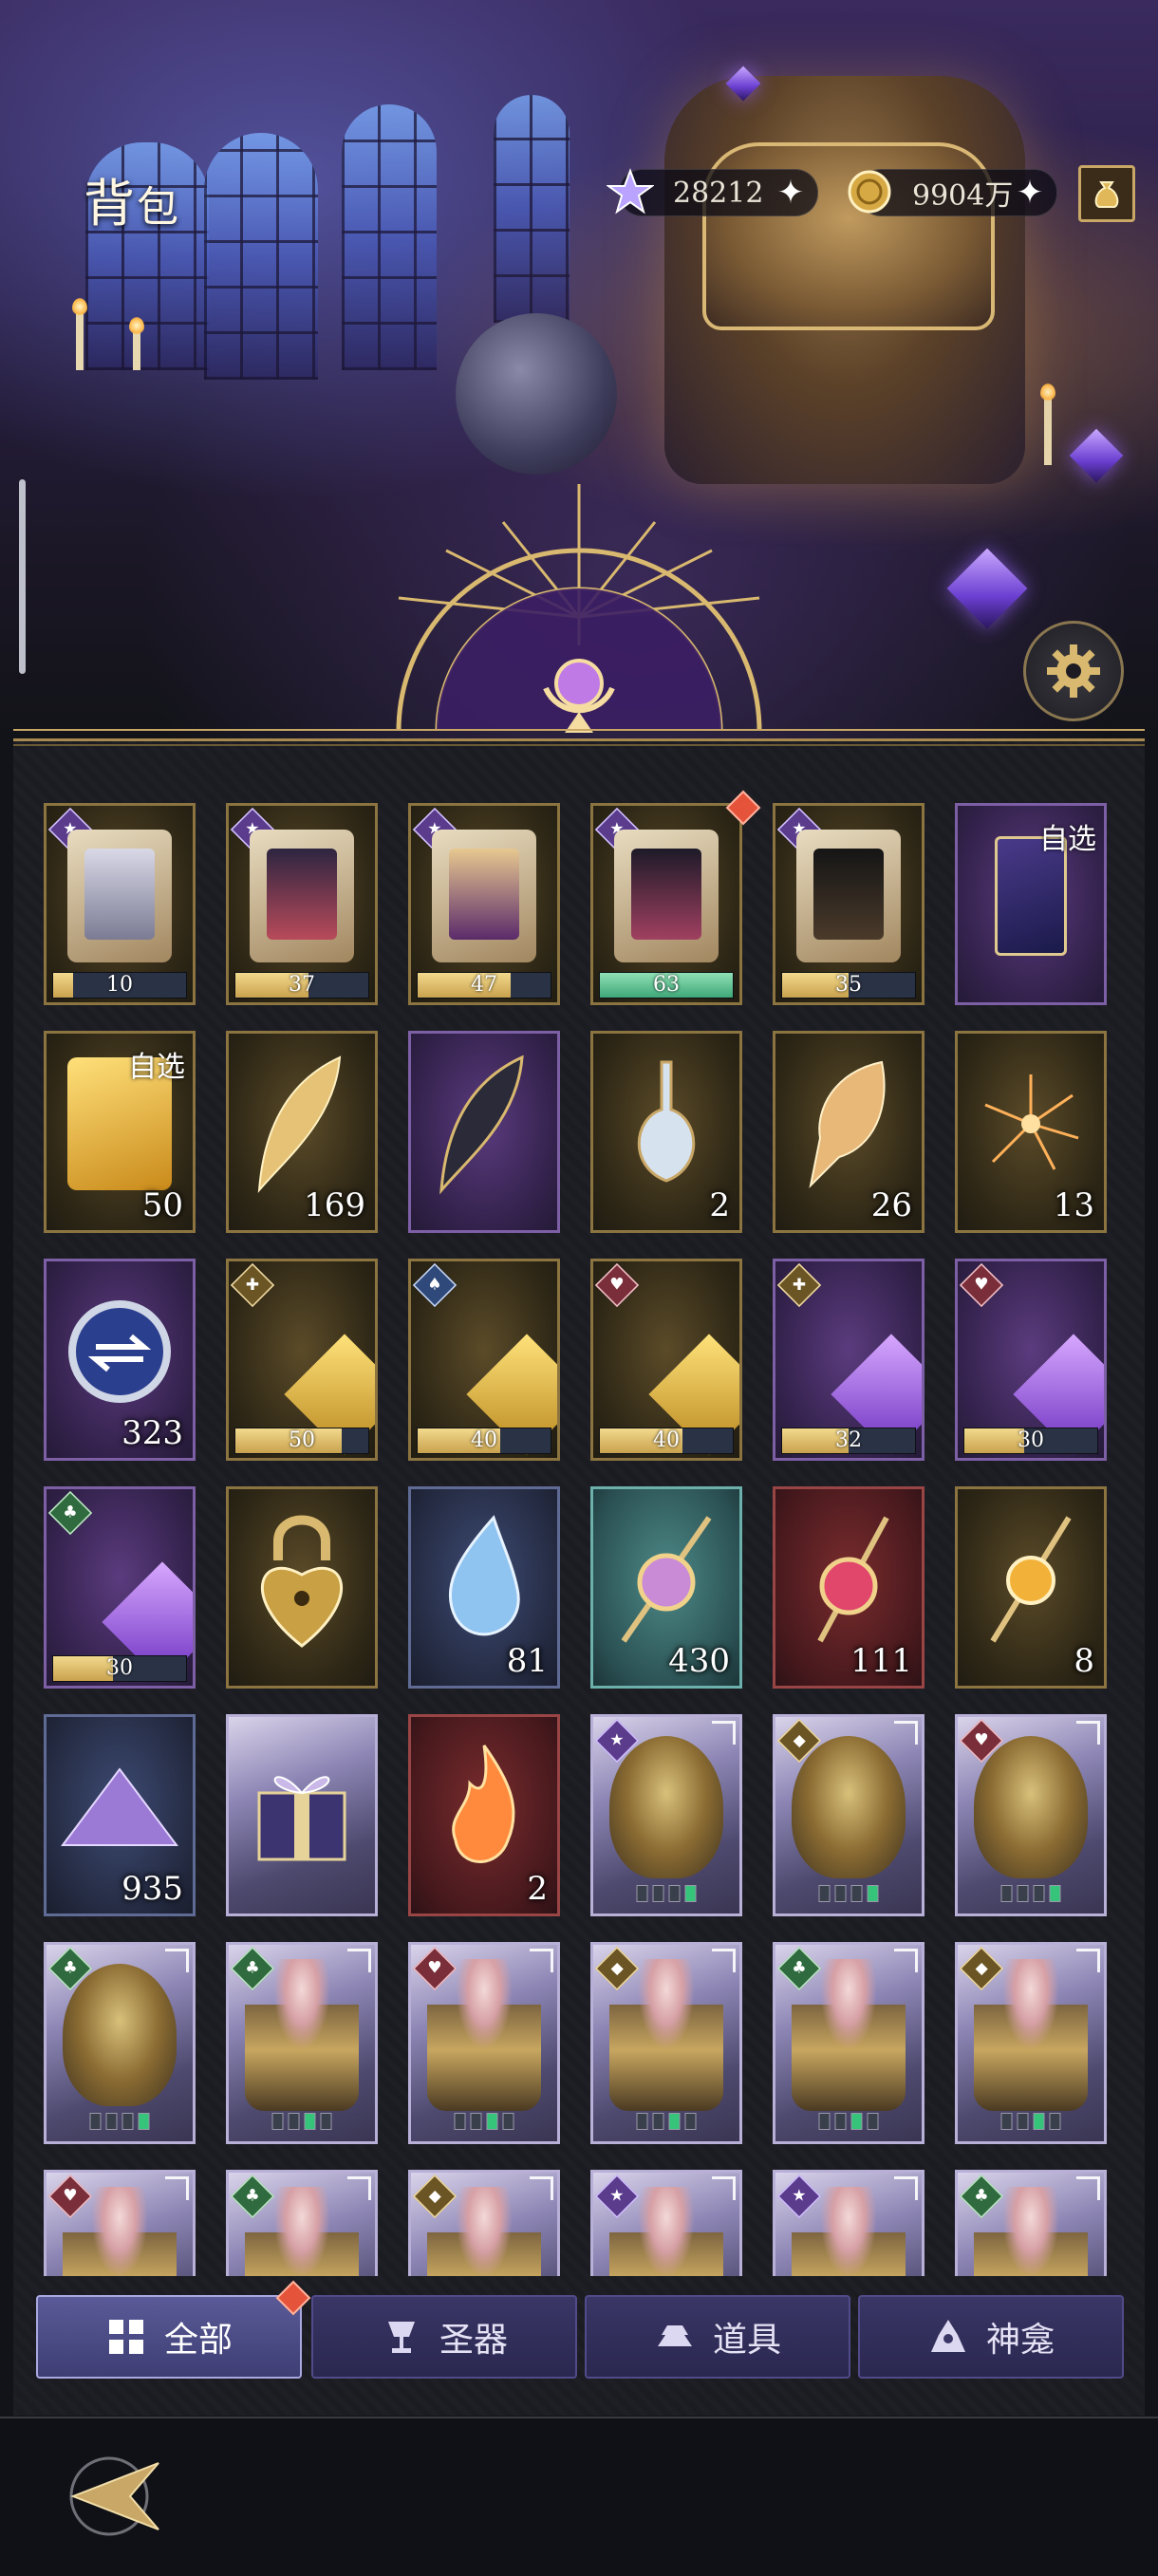  Describe the element at coordinates (1031, 904) in the screenshot. I see `item-select-card: 自选` at that location.